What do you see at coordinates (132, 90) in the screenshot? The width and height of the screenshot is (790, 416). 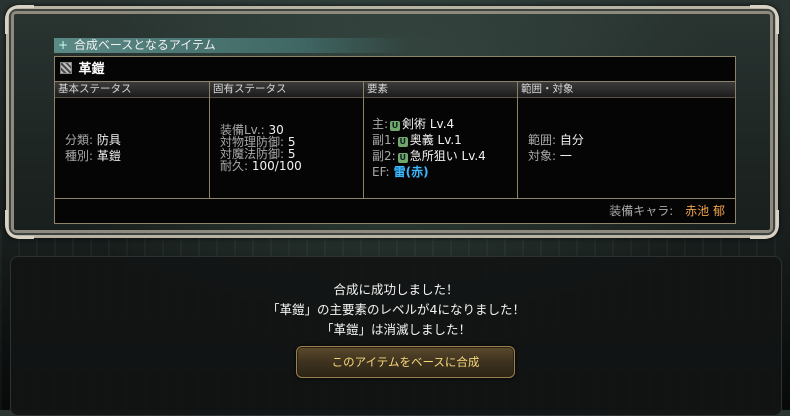 I see `column-header: 基本ステータス` at bounding box center [132, 90].